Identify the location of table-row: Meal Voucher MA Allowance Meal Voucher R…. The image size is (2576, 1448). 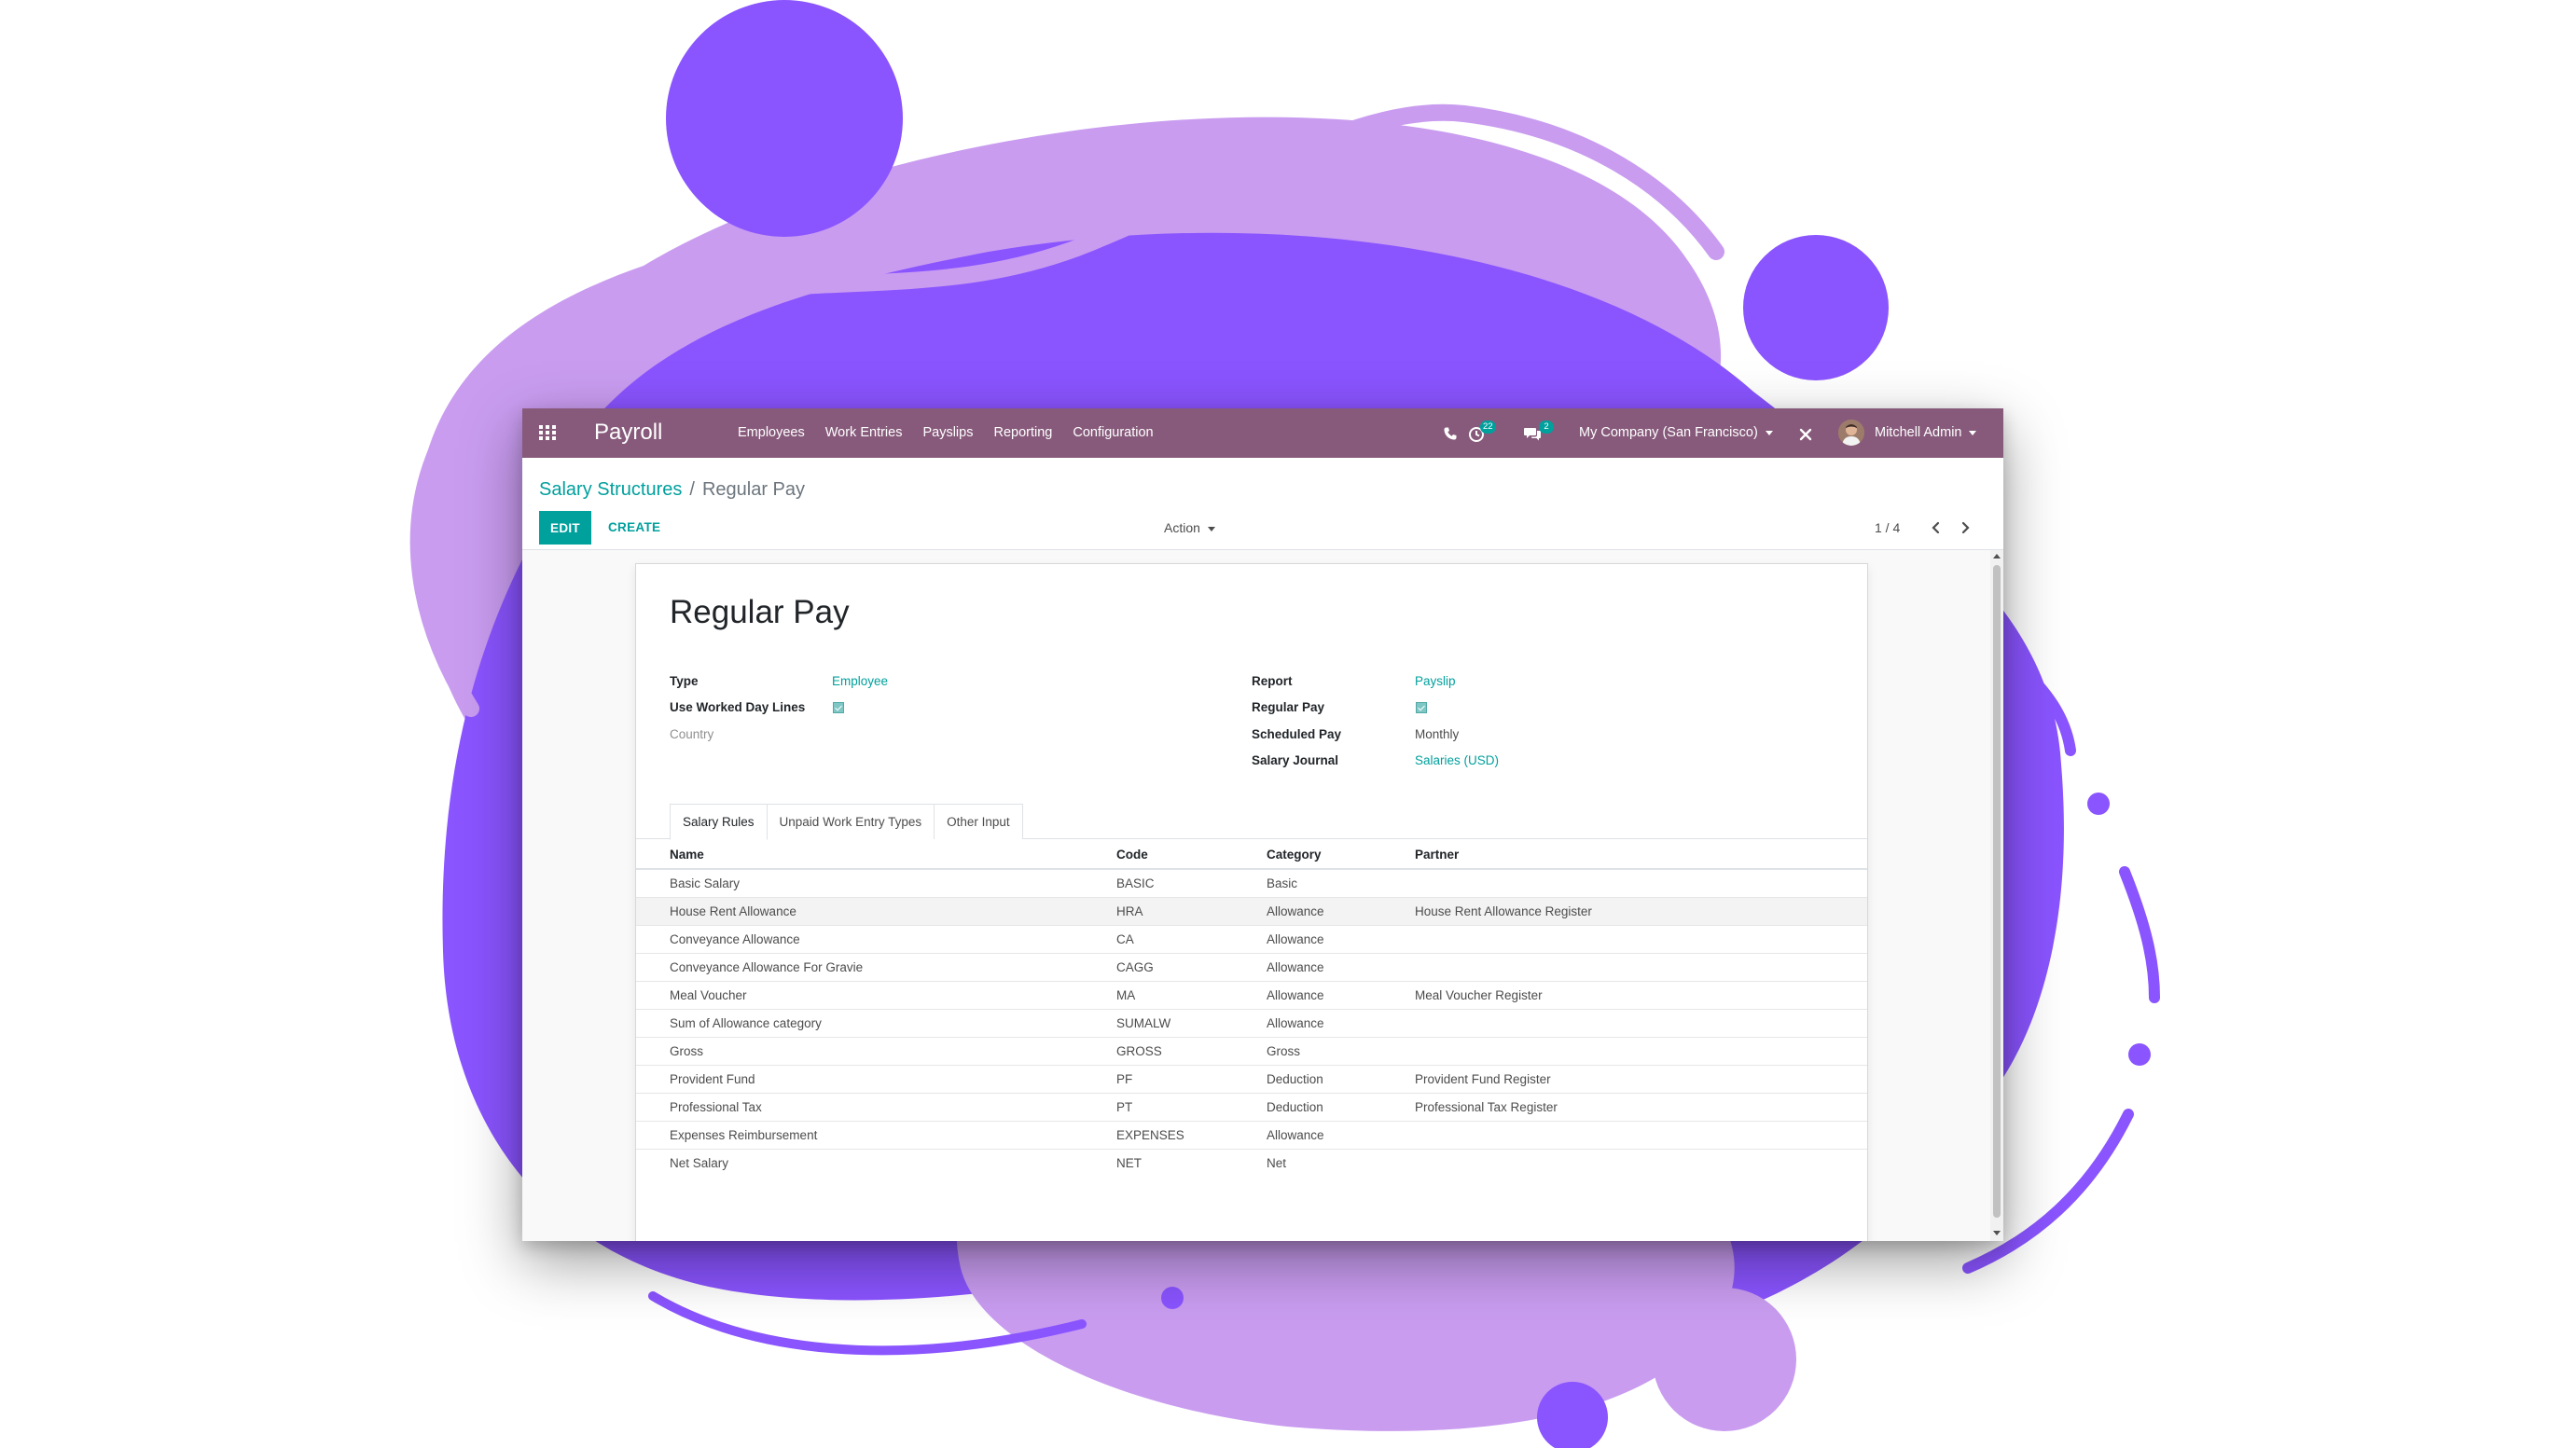
(1251, 995).